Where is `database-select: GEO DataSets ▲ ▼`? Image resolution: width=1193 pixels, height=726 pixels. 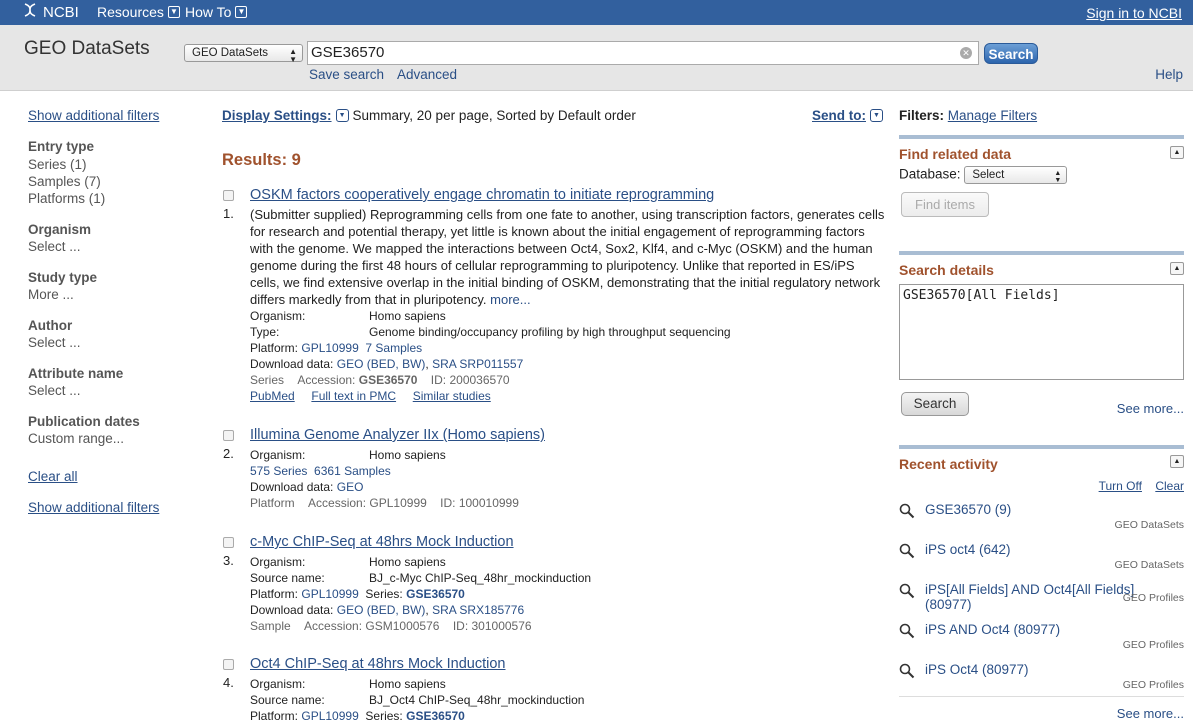 database-select: GEO DataSets ▲ ▼ is located at coordinates (243, 54).